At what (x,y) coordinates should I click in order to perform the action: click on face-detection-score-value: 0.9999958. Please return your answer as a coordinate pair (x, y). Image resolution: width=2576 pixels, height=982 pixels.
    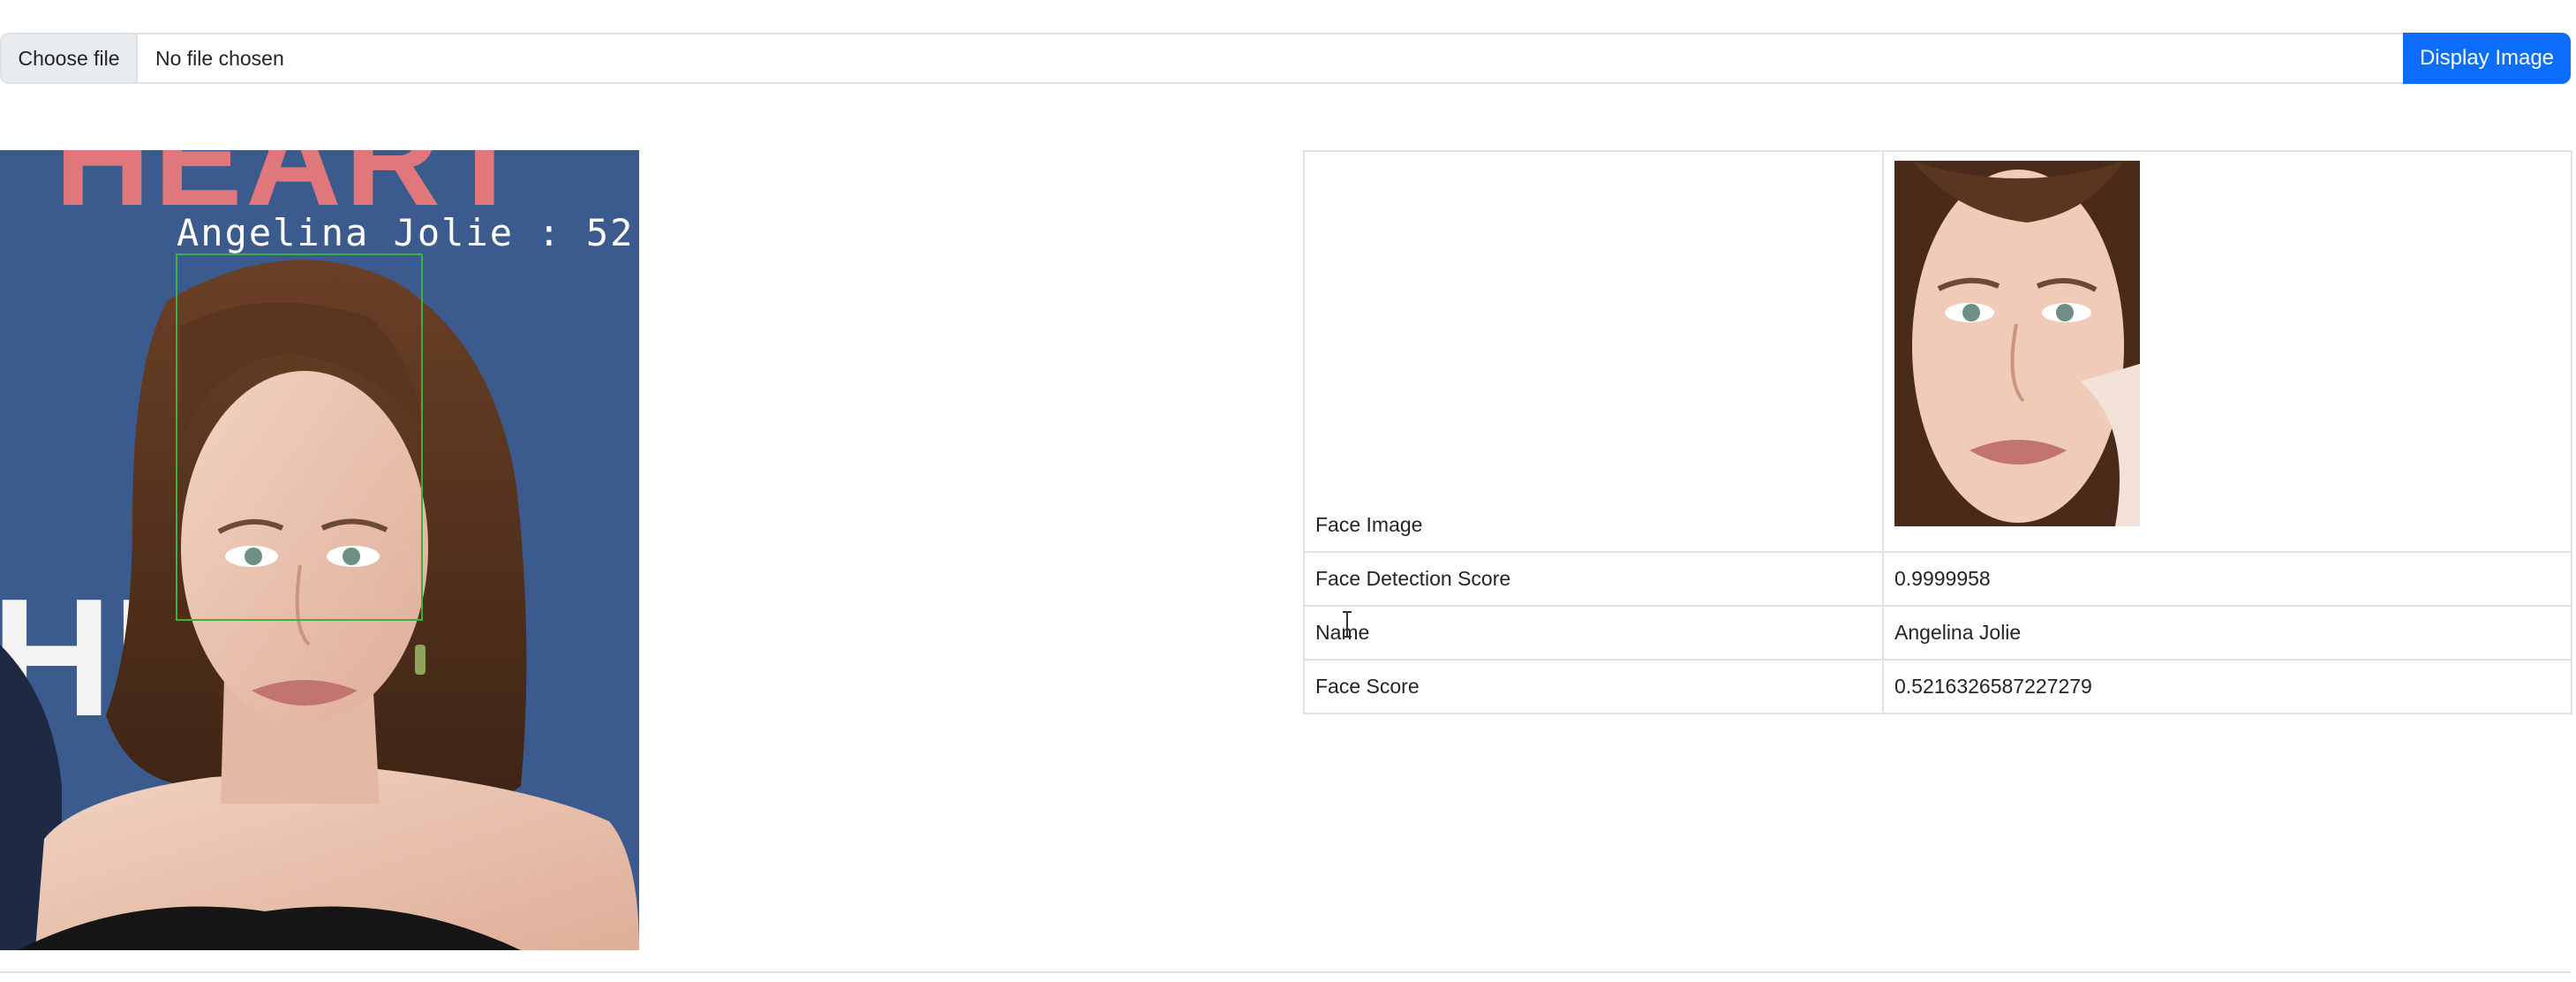
    Looking at the image, I should click on (2227, 579).